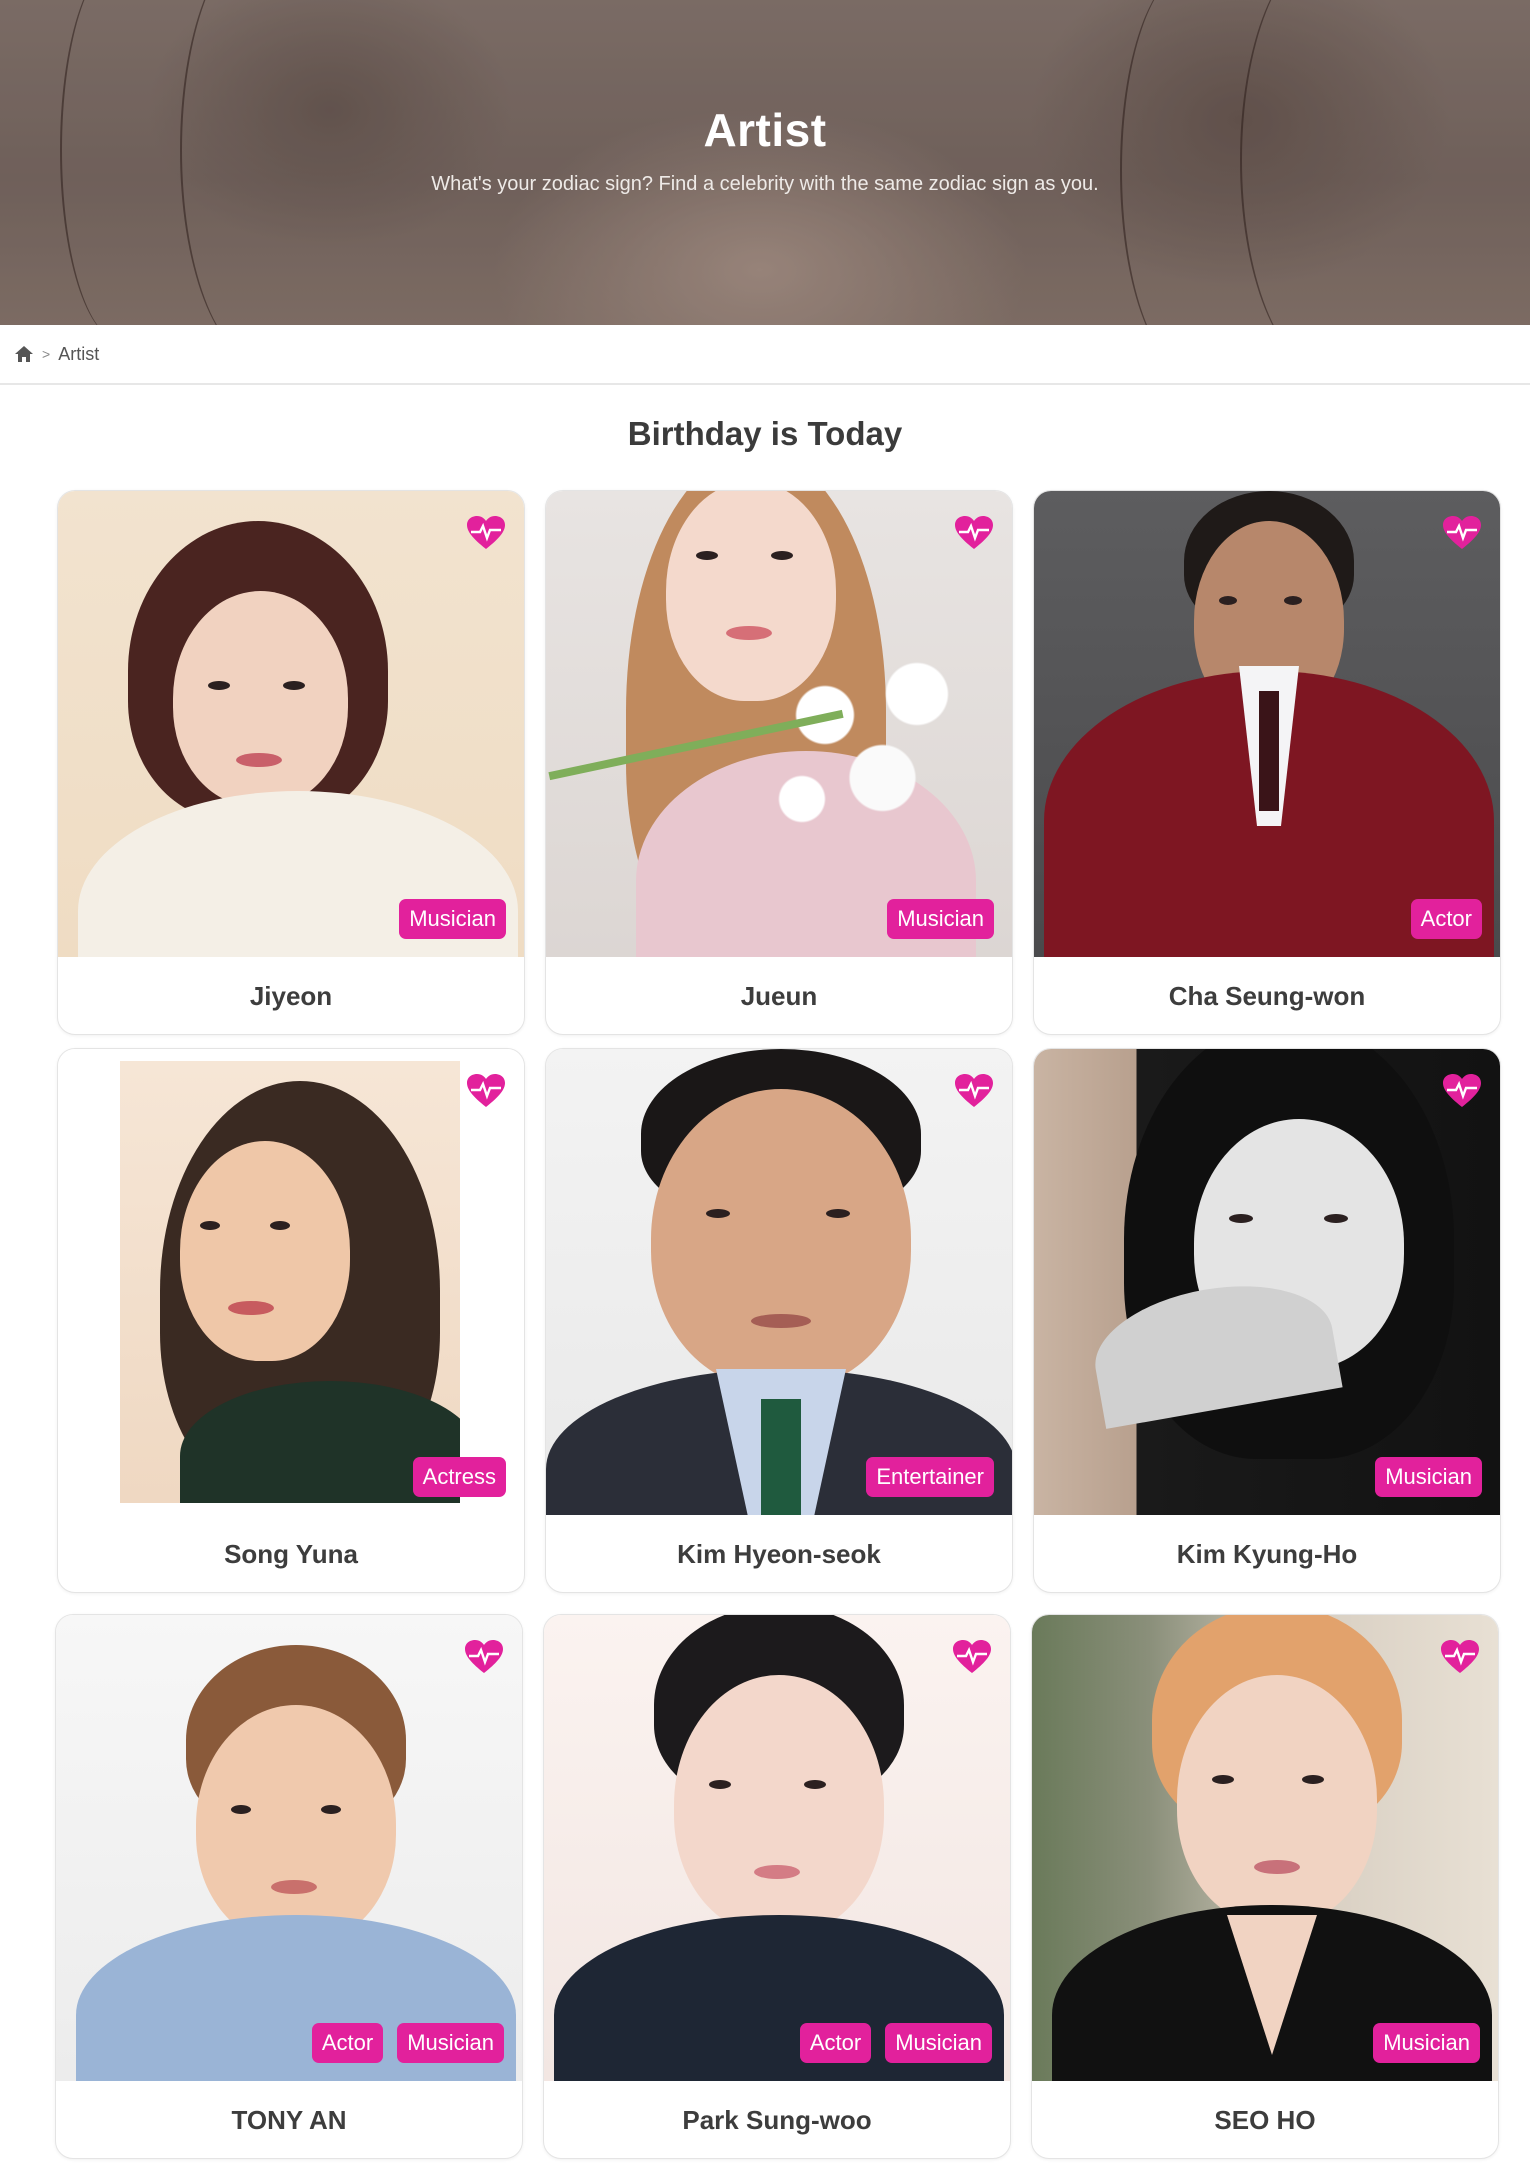 The width and height of the screenshot is (1530, 2175). Describe the element at coordinates (779, 1553) in the screenshot. I see `artist-name: Kim Hyeon-seok` at that location.